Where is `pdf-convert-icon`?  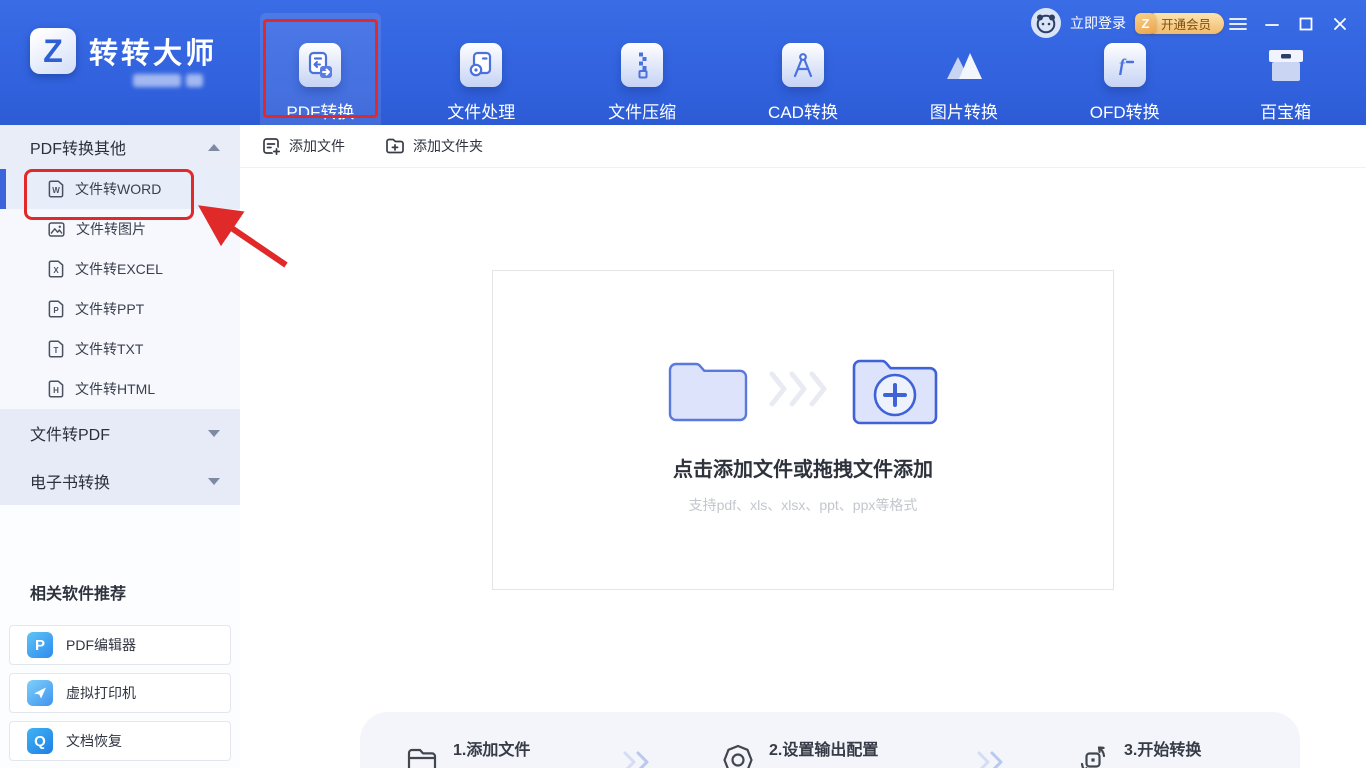 pdf-convert-icon is located at coordinates (320, 65).